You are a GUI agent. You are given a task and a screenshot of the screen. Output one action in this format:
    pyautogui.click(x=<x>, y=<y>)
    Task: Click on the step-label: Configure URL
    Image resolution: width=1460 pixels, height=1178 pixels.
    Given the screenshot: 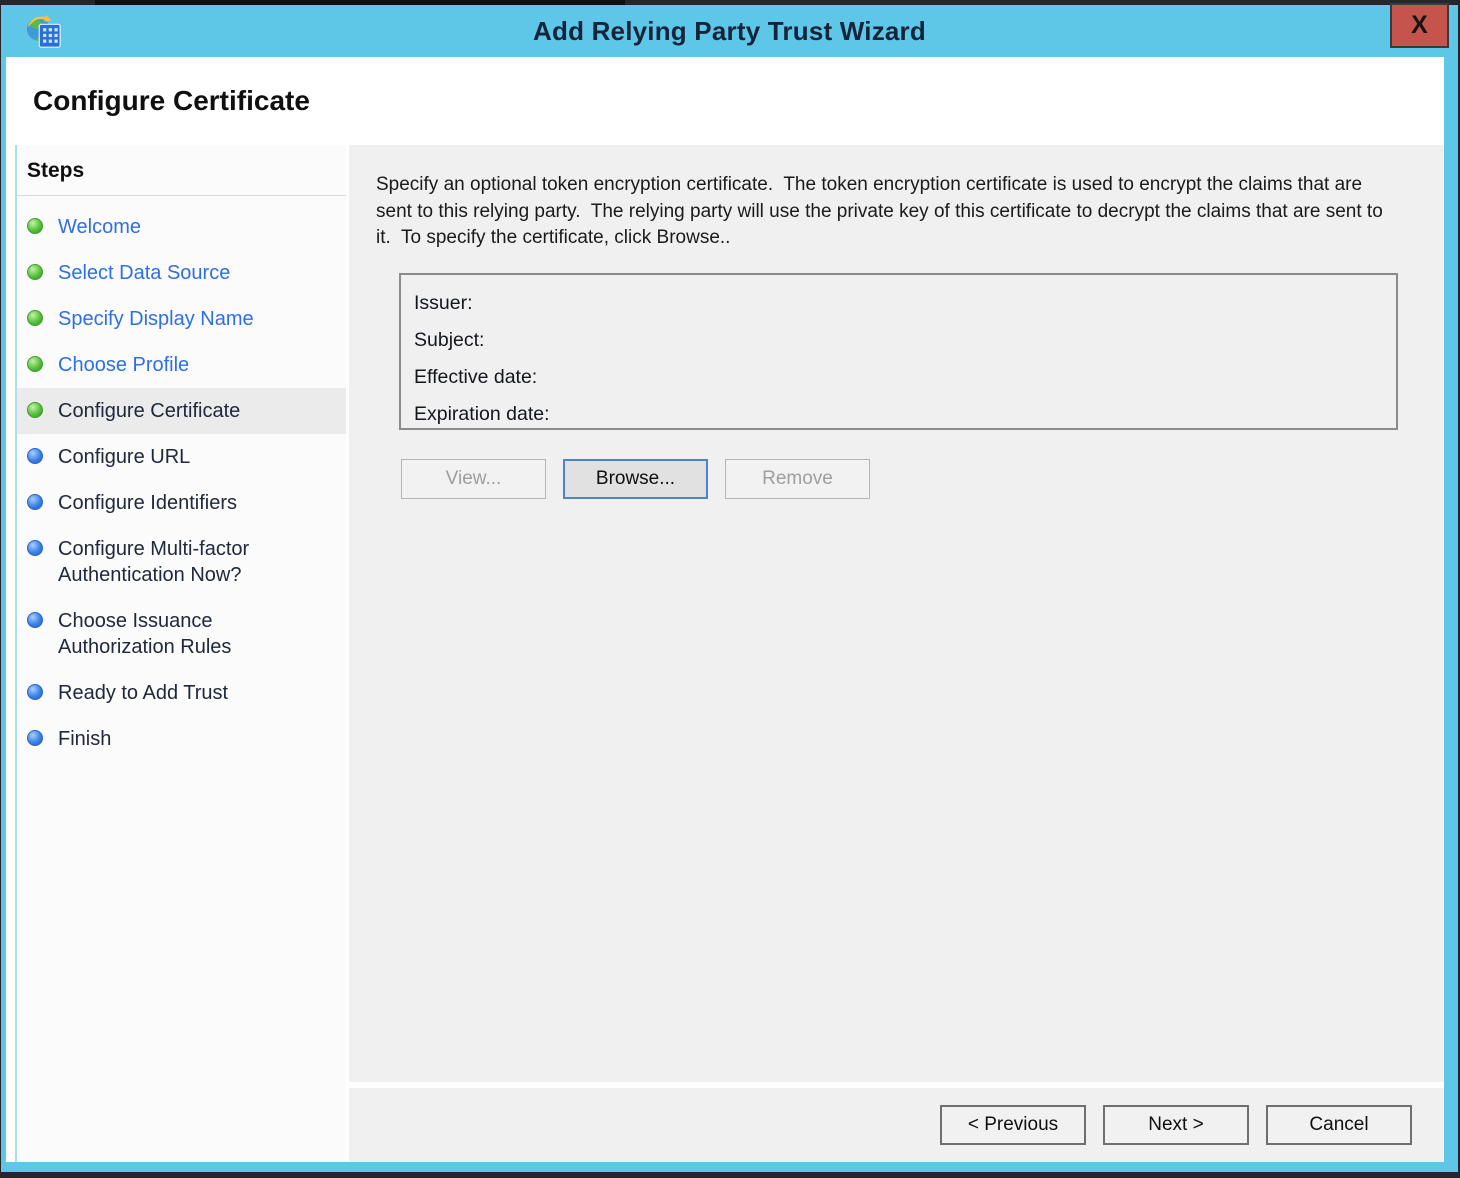 What is the action you would take?
    pyautogui.click(x=124, y=457)
    